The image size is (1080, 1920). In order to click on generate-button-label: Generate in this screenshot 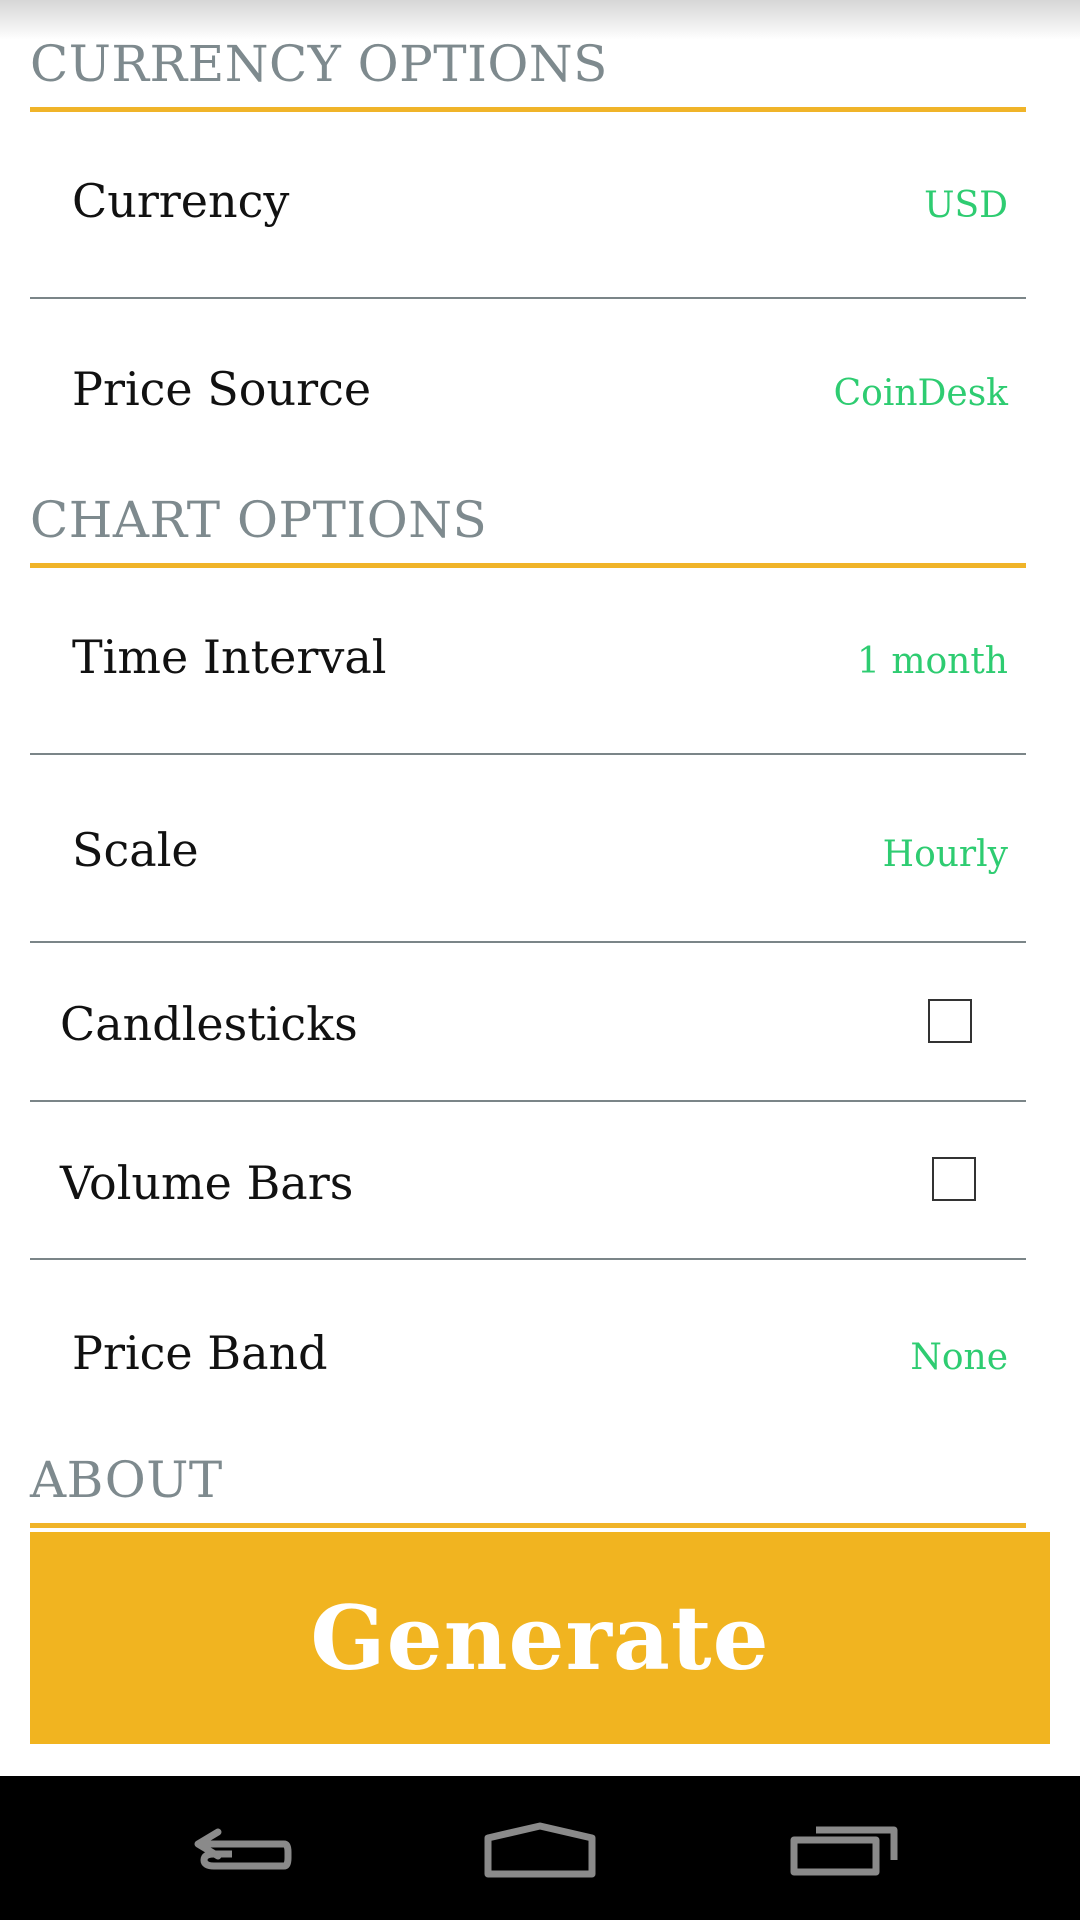, I will do `click(540, 1638)`.